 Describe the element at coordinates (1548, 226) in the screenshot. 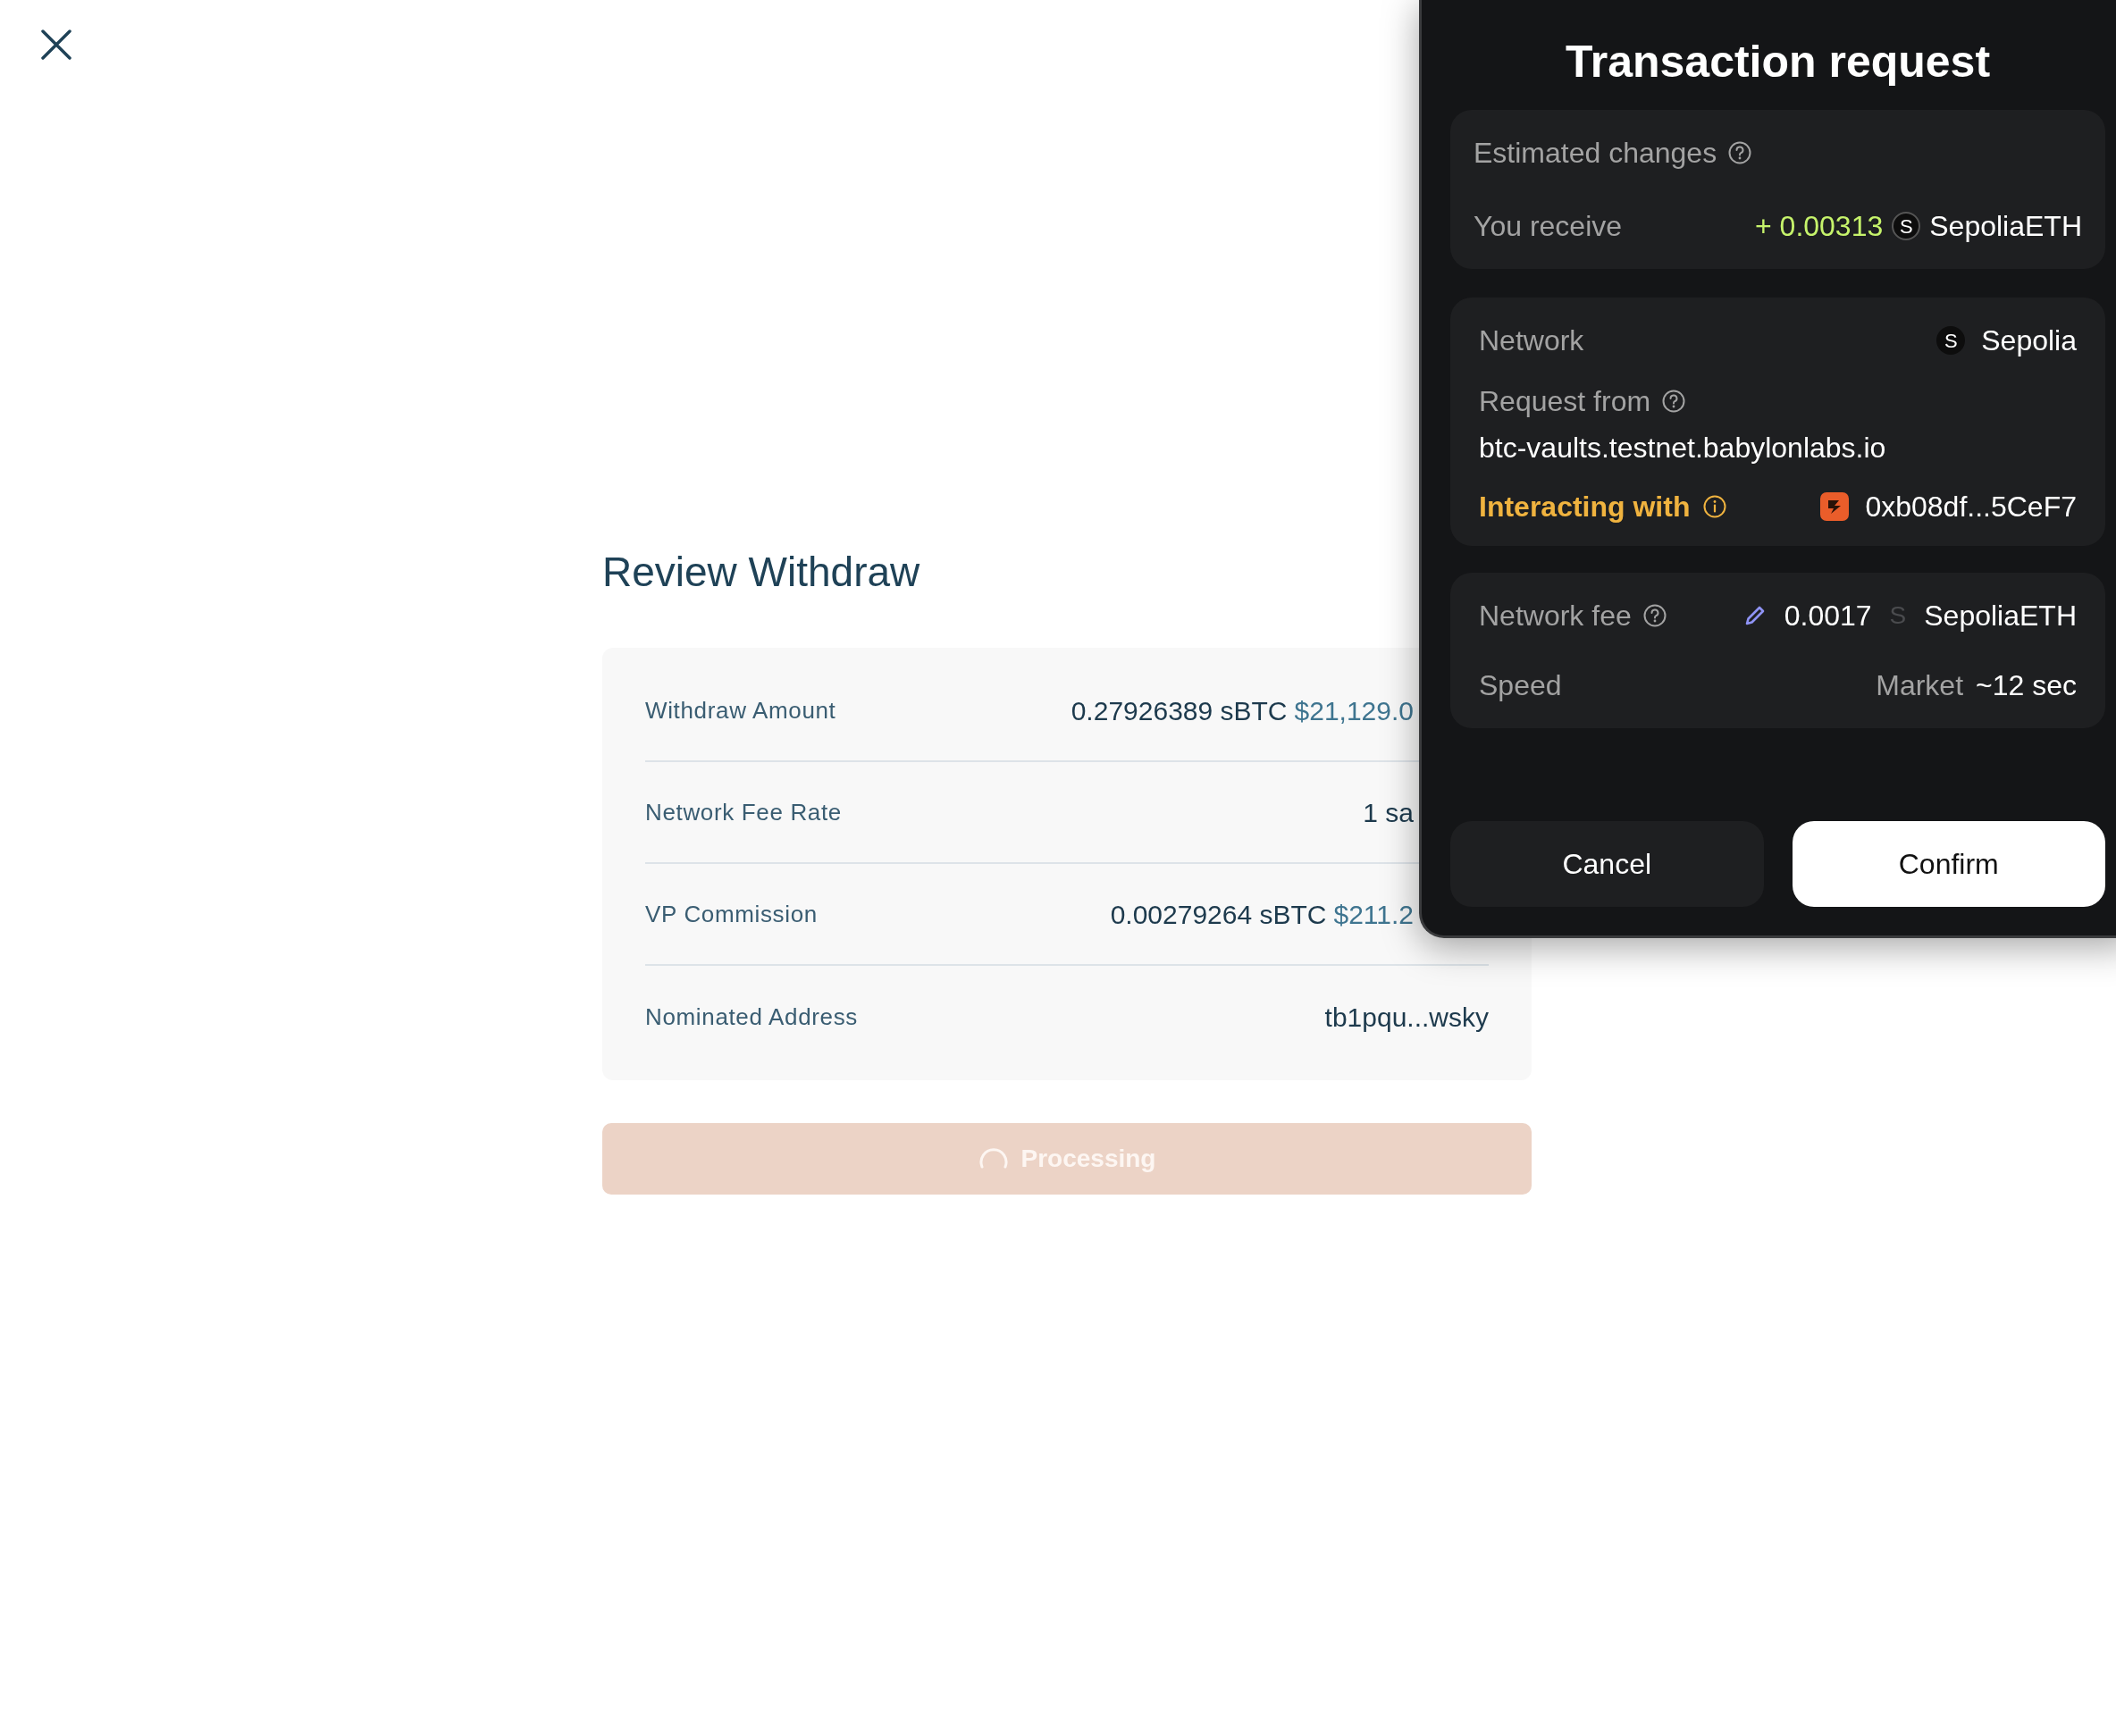

I see `field-label: You receive` at that location.